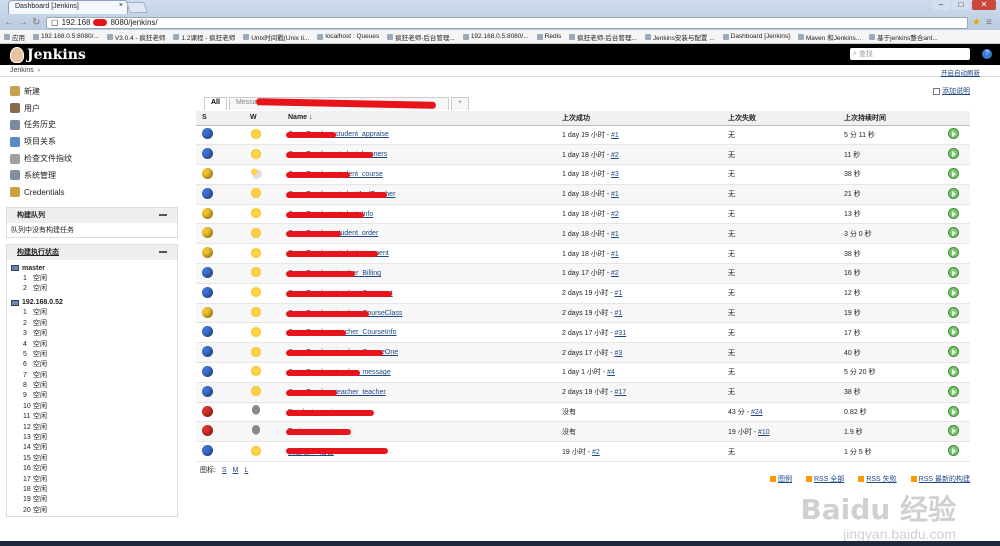 Image resolution: width=1000 pixels, height=546 pixels. I want to click on size-l-link: L, so click(246, 470).